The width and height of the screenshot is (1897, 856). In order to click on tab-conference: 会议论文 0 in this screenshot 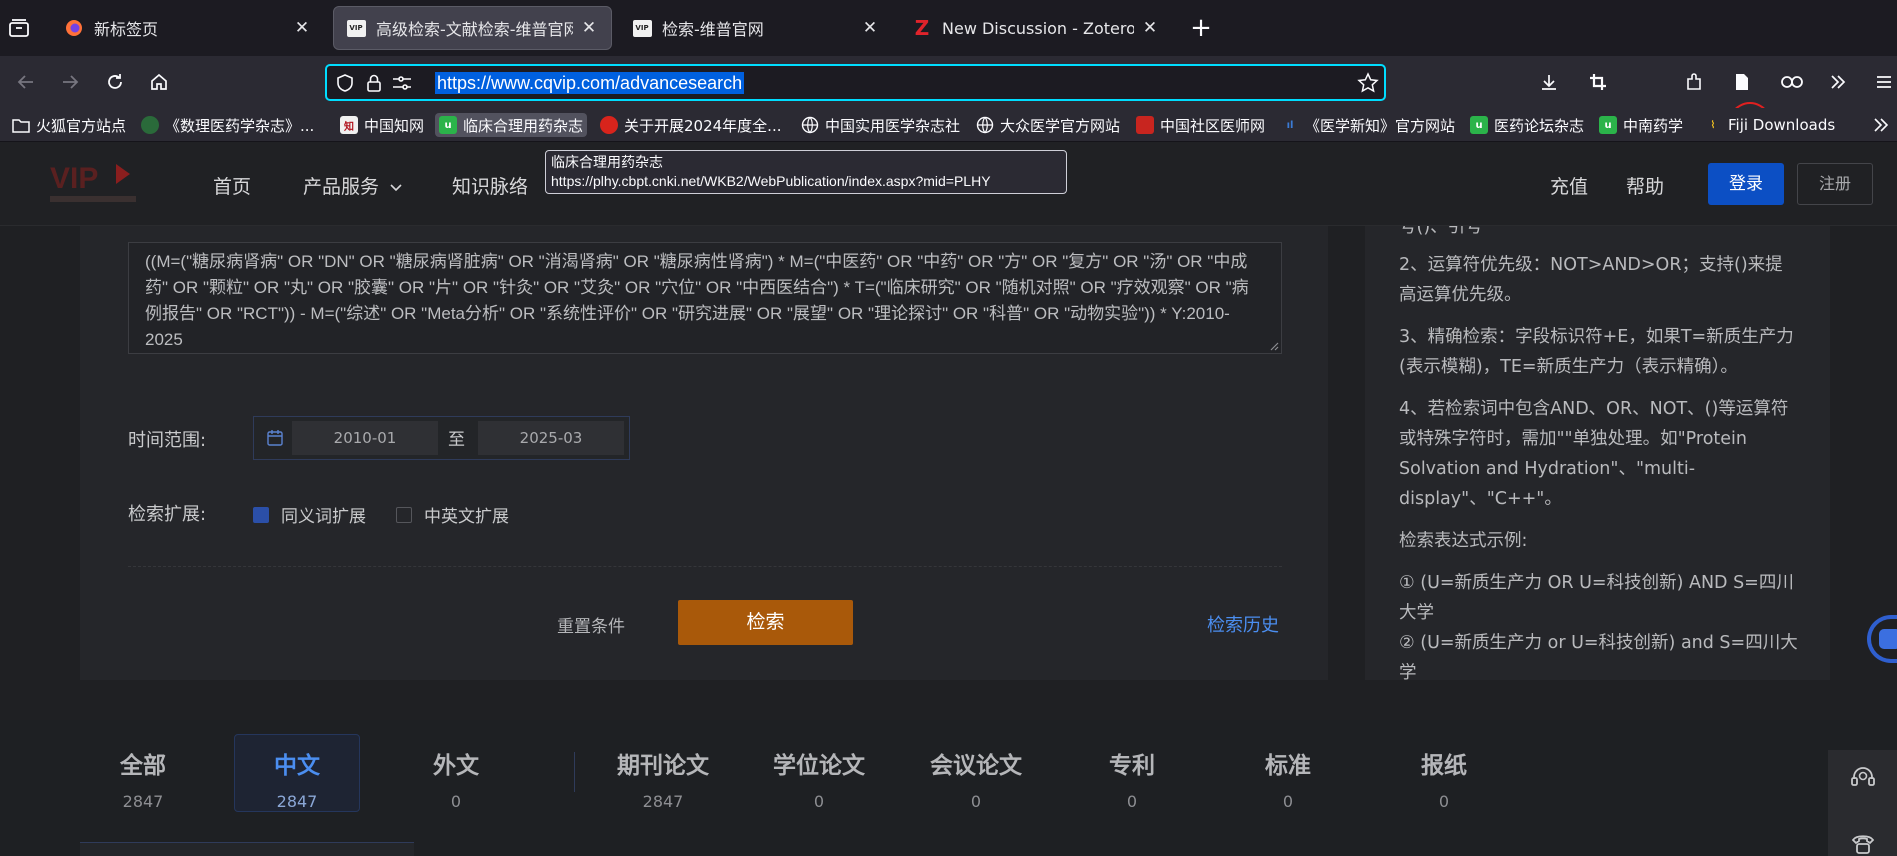, I will do `click(976, 778)`.